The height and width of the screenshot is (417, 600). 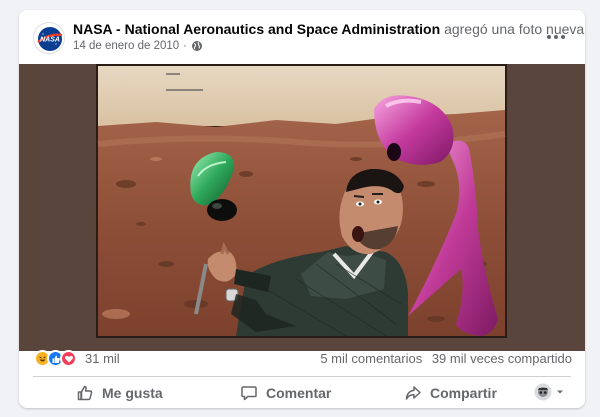 I want to click on svg-text: NASA, so click(x=50, y=40).